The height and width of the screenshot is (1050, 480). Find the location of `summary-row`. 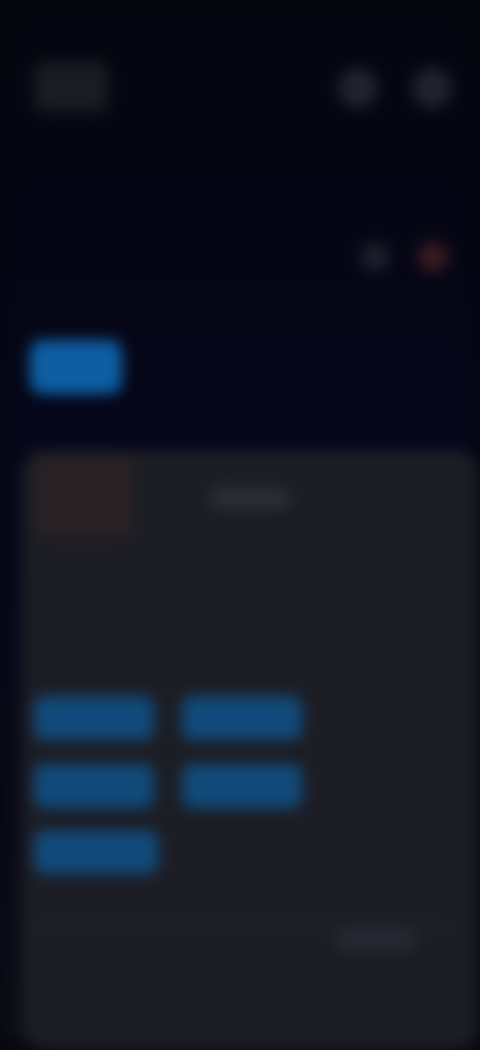

summary-row is located at coordinates (242, 258).